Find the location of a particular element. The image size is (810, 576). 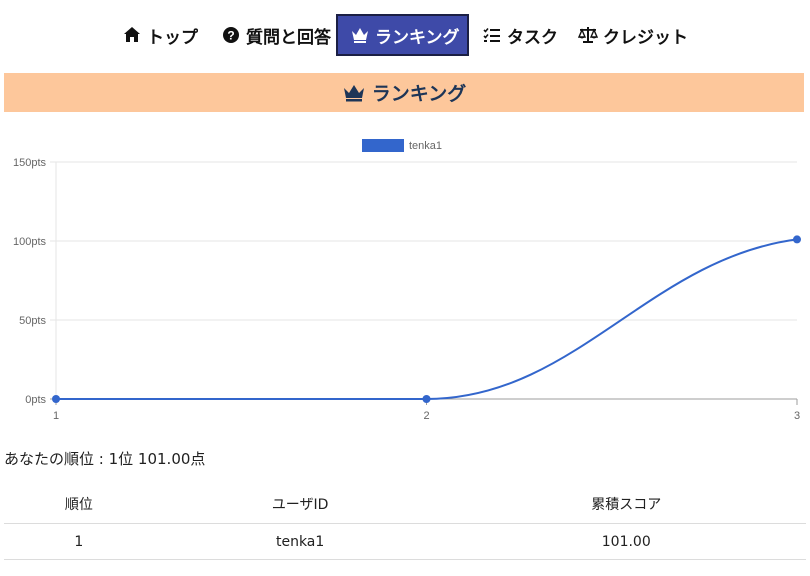

nav-item-label: 質問と回答 is located at coordinates (288, 37).